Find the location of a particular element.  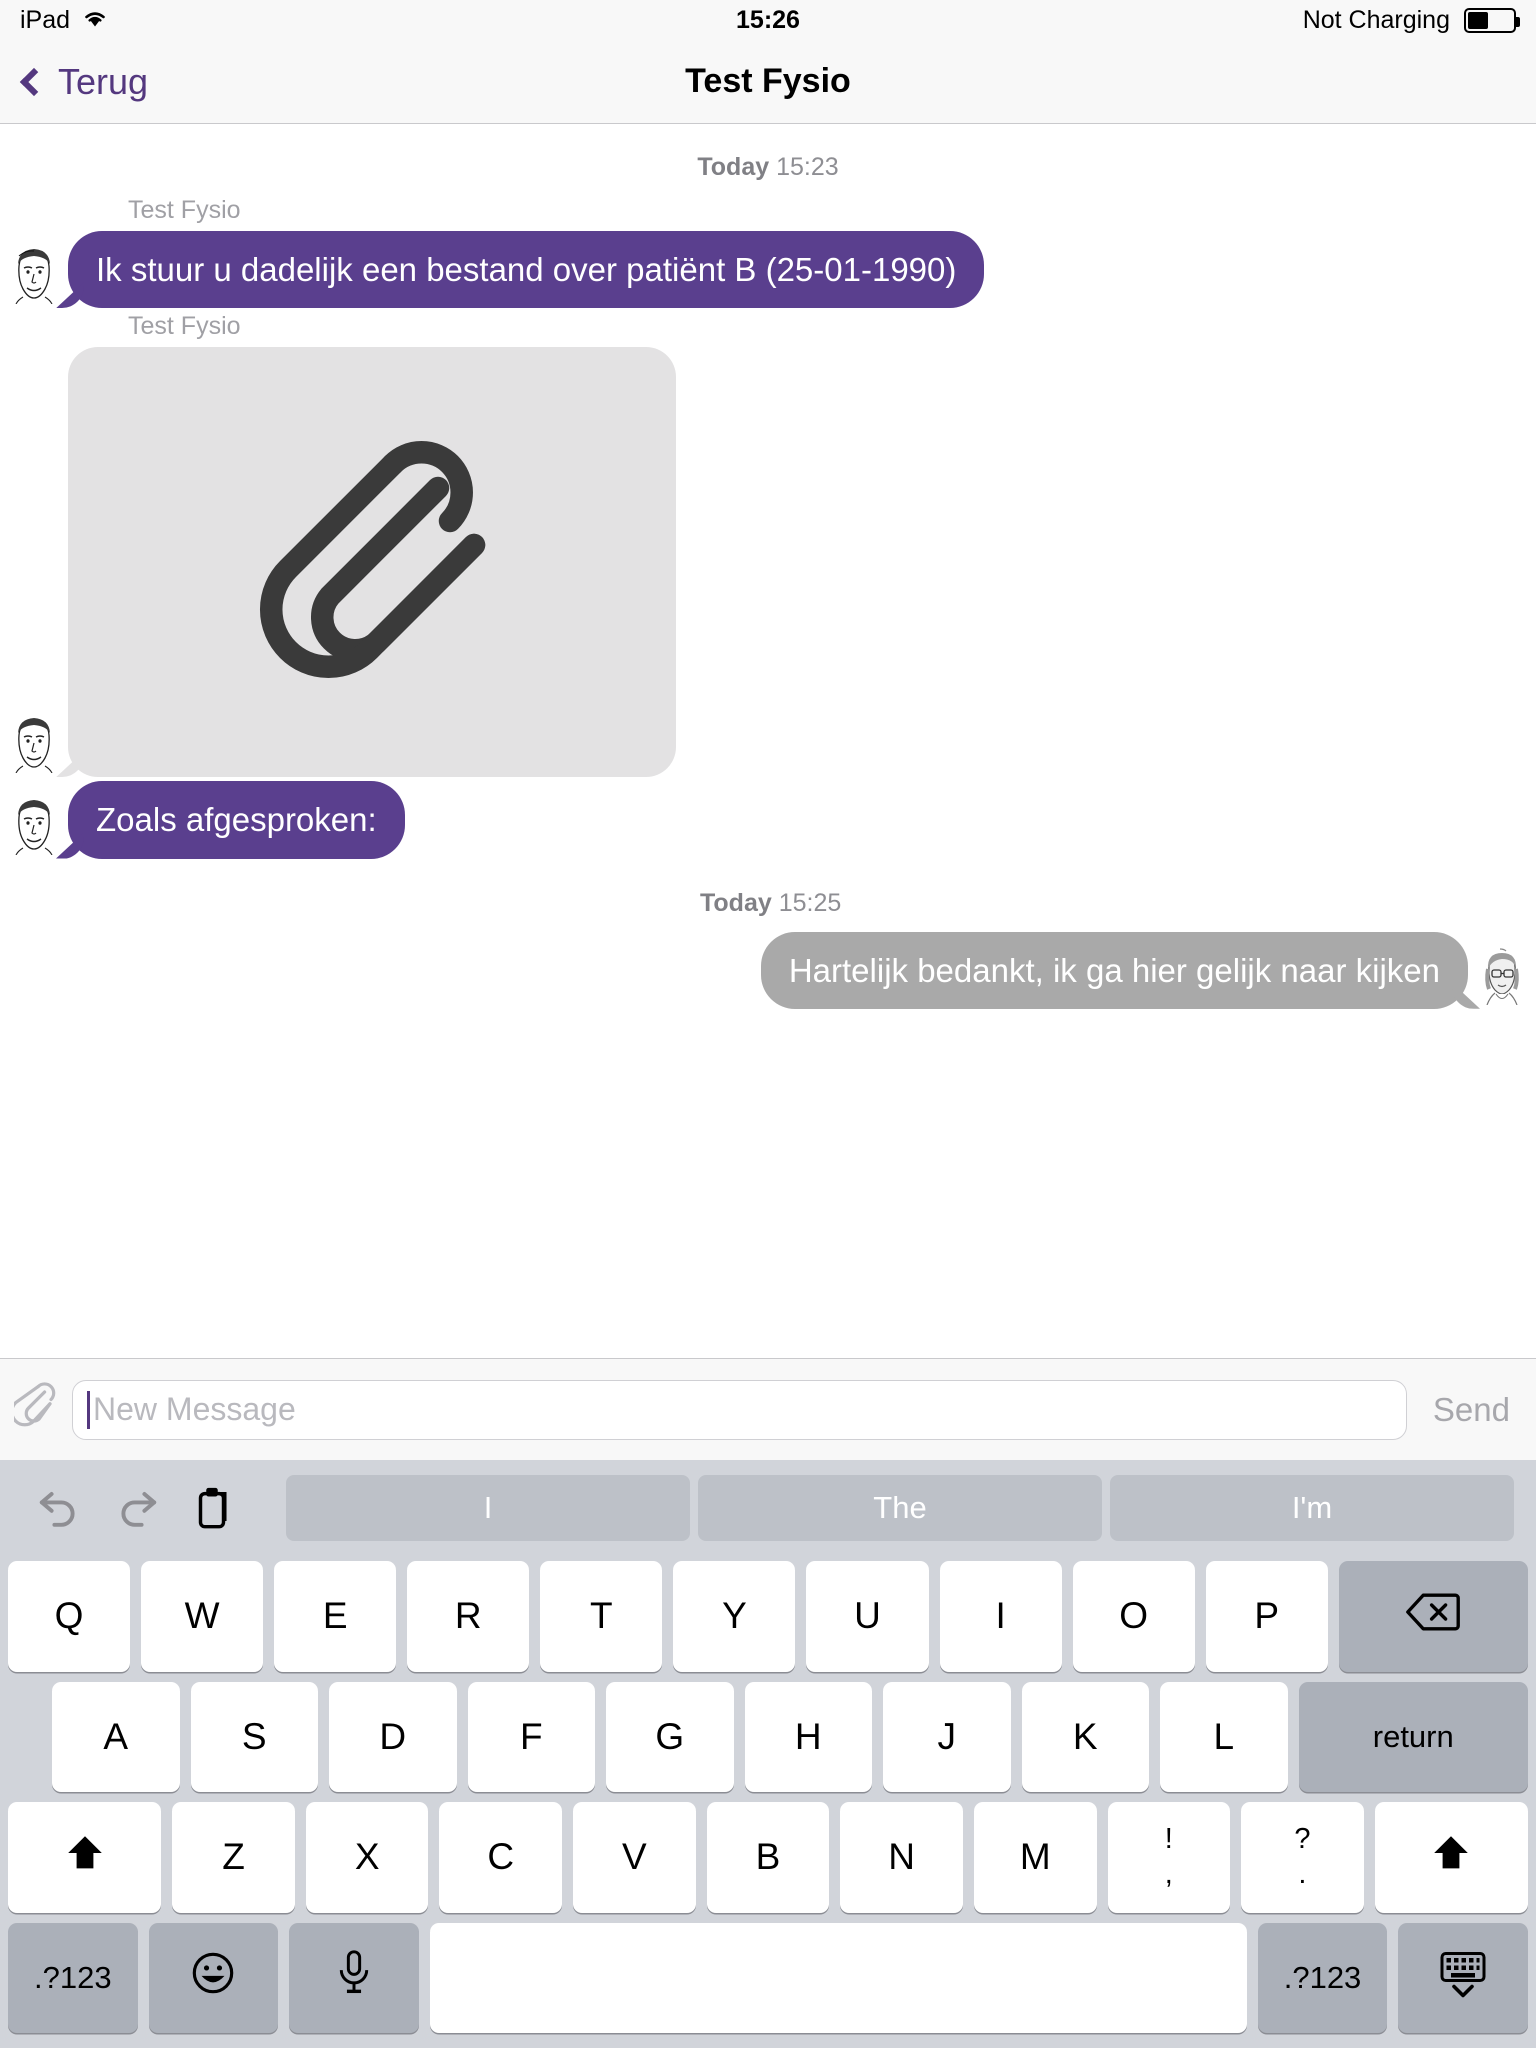

female-avatar is located at coordinates (1502, 976).